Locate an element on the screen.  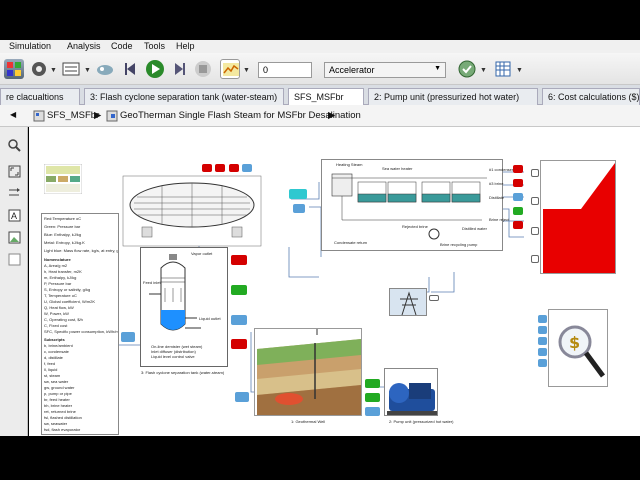
area-icon is located at coordinates (14, 259).